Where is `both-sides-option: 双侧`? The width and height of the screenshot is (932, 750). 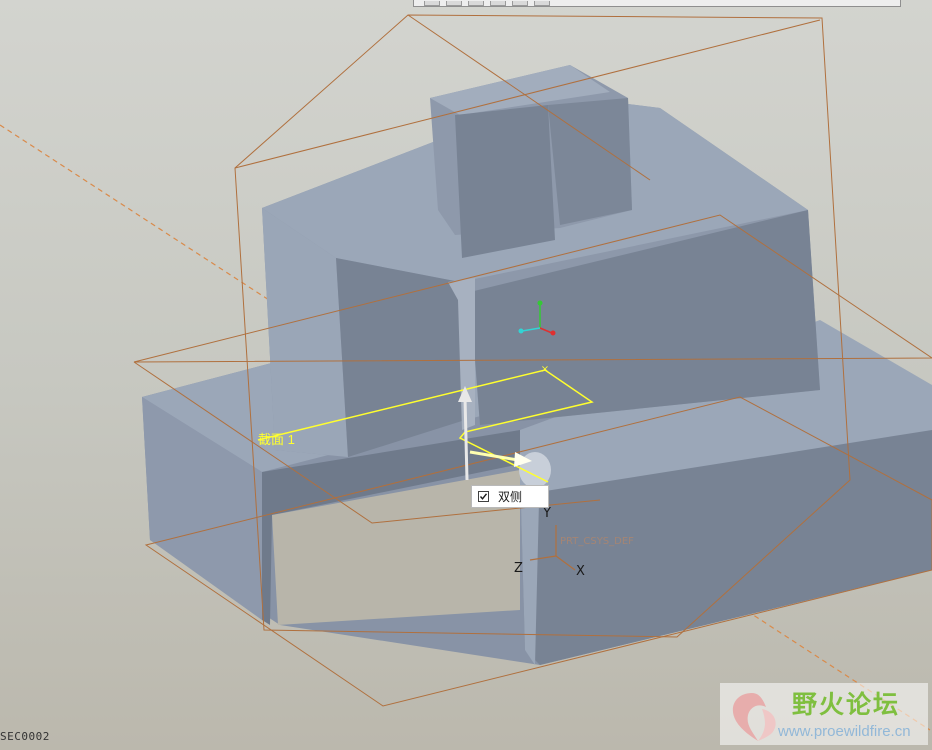
both-sides-option: 双侧 is located at coordinates (510, 496).